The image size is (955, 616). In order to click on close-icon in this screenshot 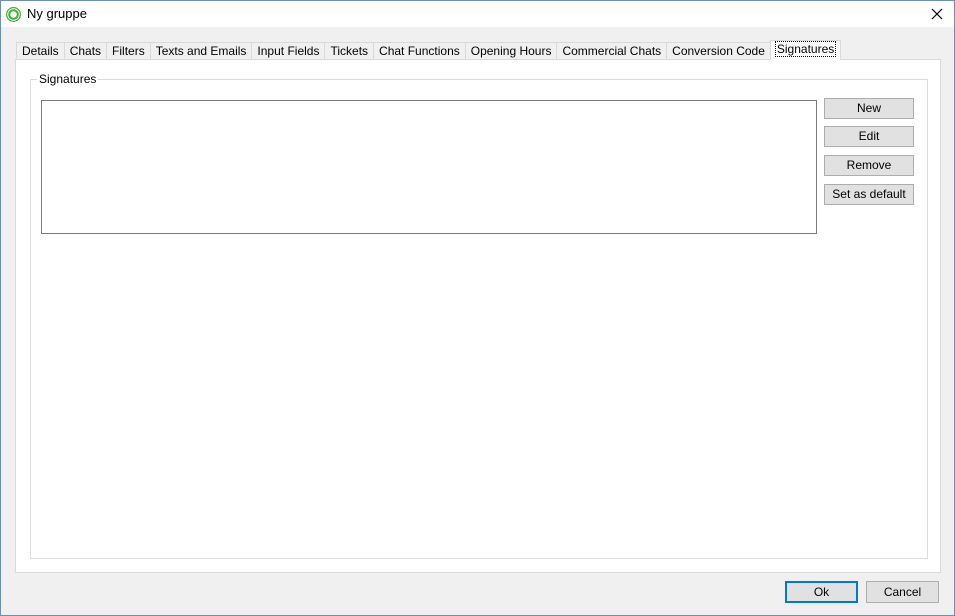, I will do `click(937, 14)`.